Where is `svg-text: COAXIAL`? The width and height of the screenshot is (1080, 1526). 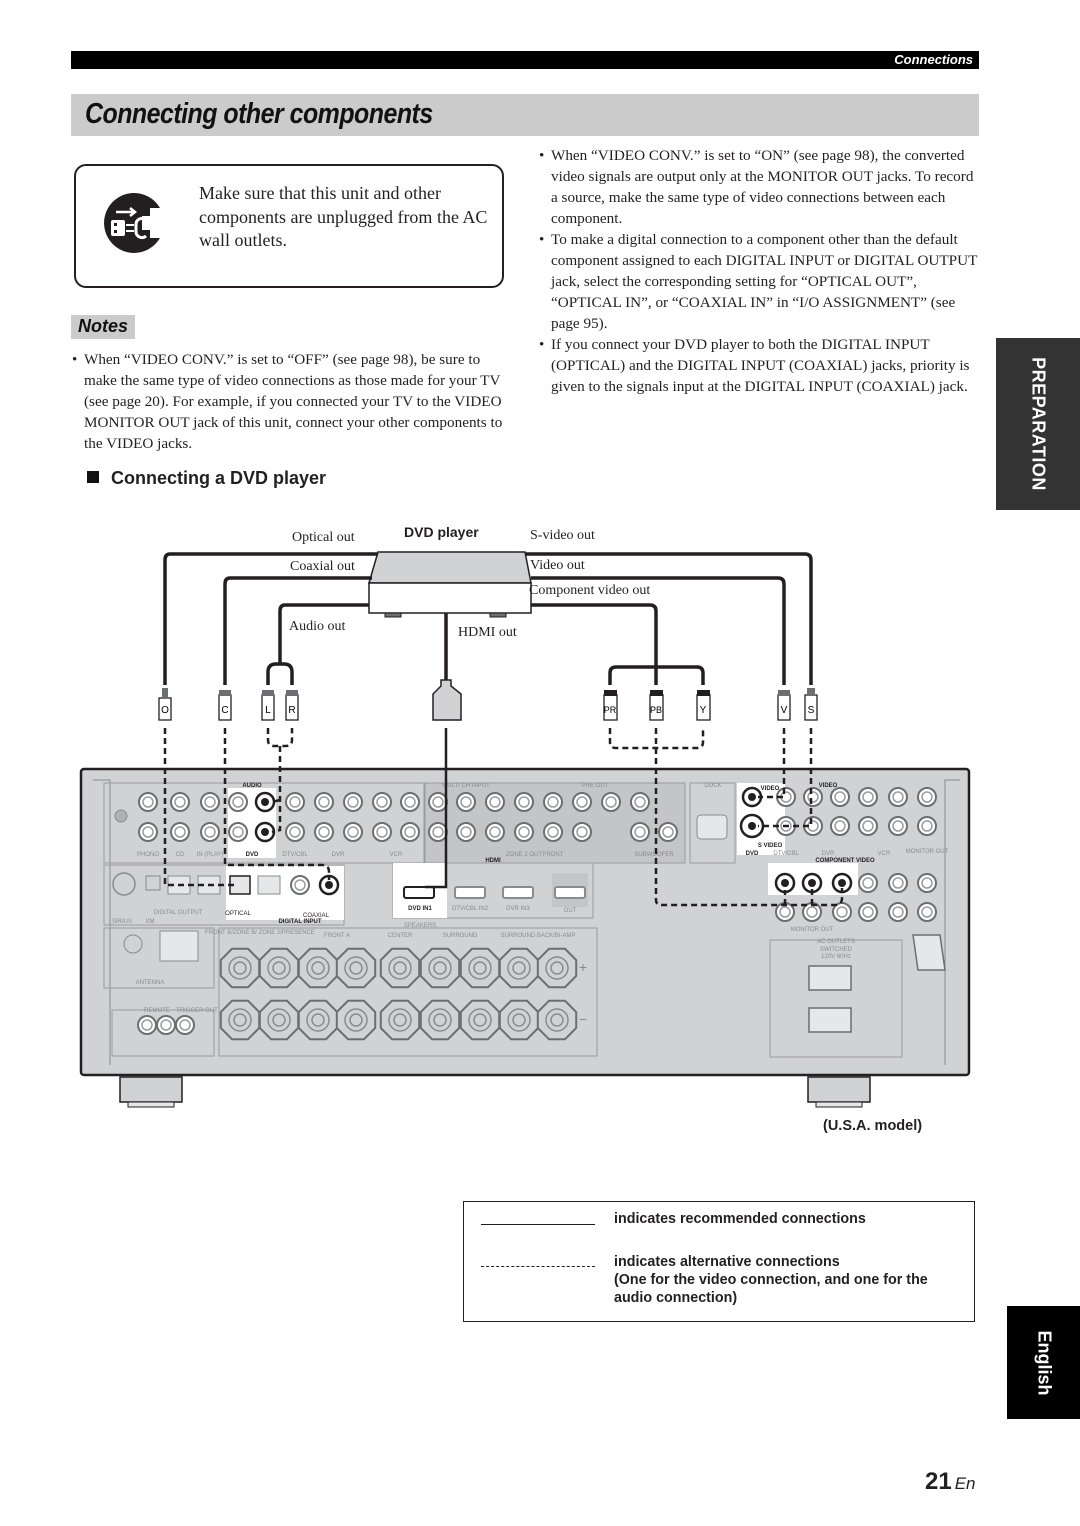
svg-text: COAXIAL is located at coordinates (316, 916).